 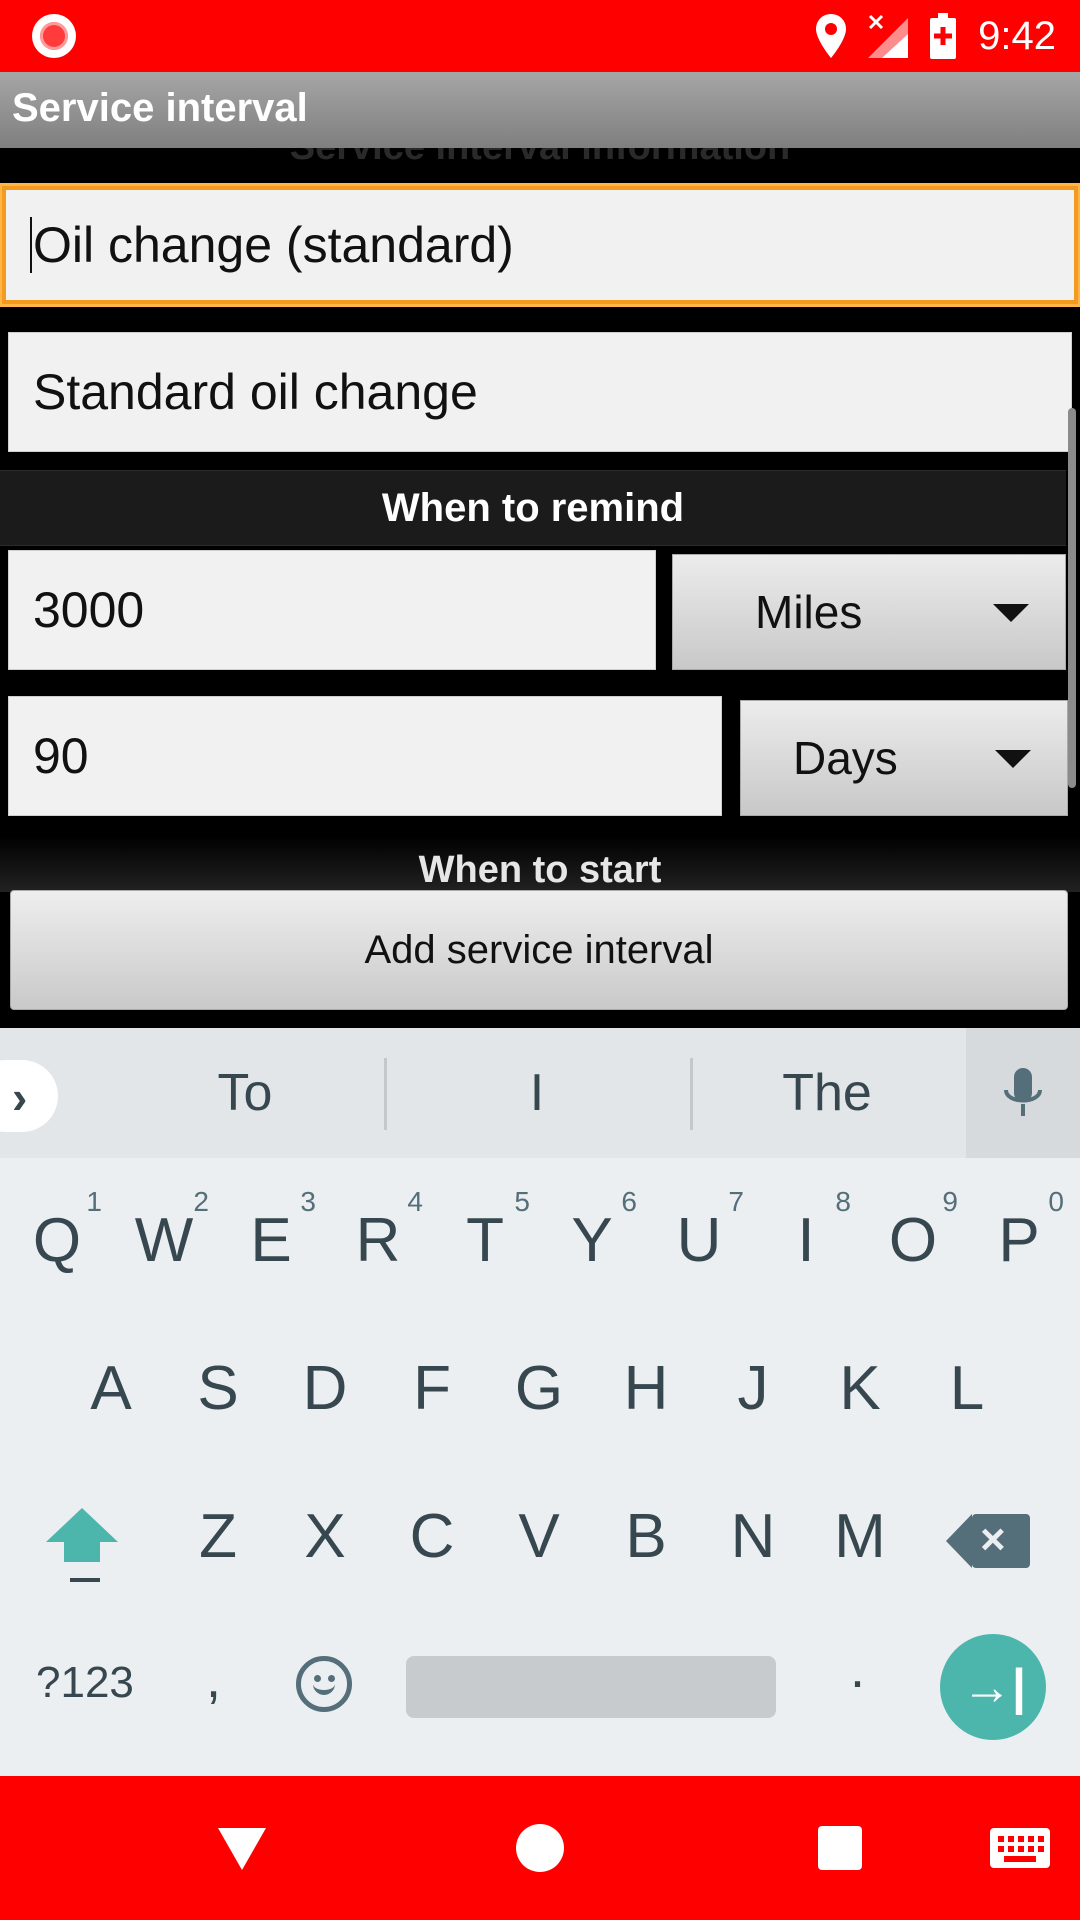 What do you see at coordinates (806, 1240) in the screenshot?
I see `key-i: I8` at bounding box center [806, 1240].